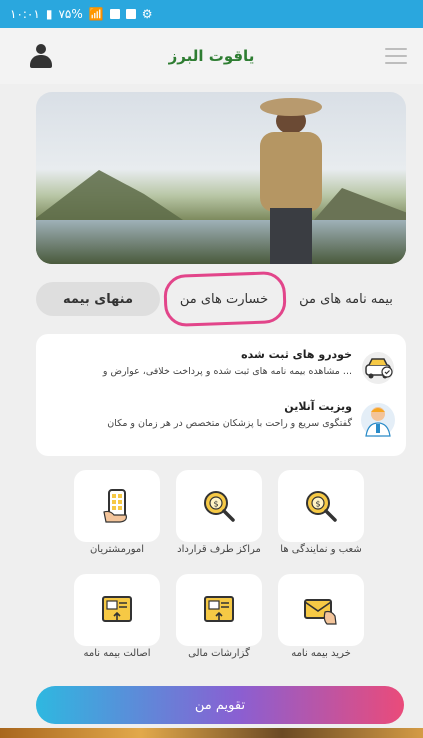  I want to click on status-battery: ۷۵%, so click(70, 14).